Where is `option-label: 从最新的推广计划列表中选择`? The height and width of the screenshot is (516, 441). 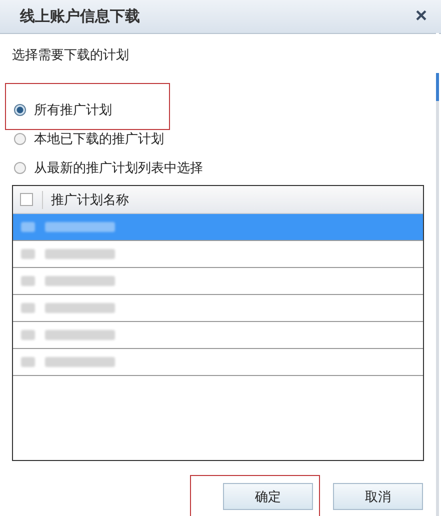
option-label: 从最新的推广计划列表中选择 is located at coordinates (118, 167).